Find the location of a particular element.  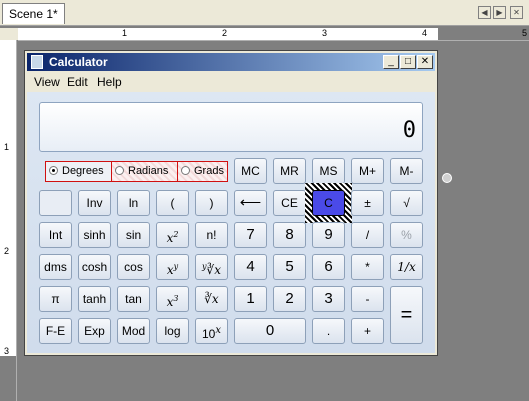

key-5: 5 is located at coordinates (289, 267).